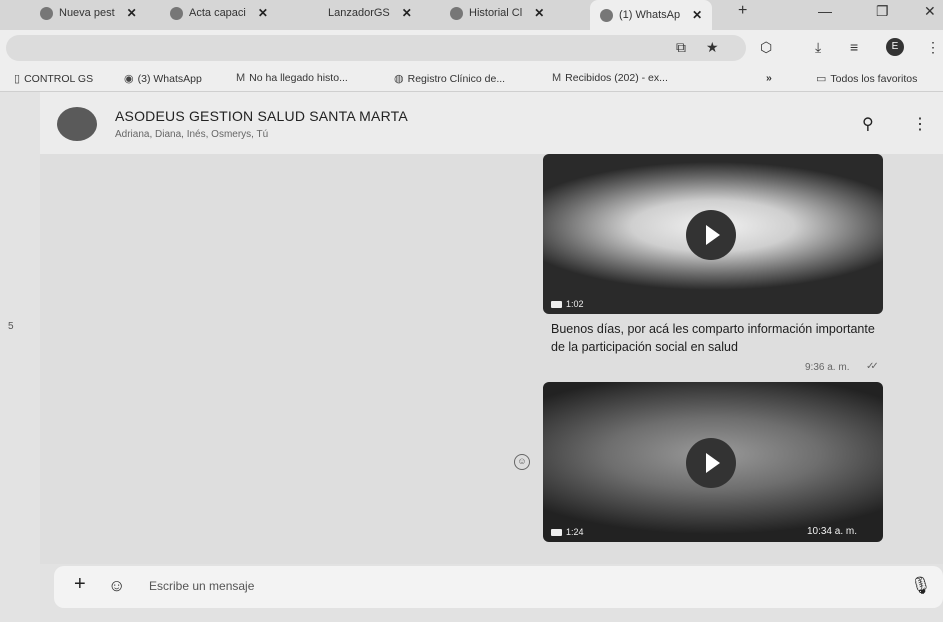 The image size is (943, 622). Describe the element at coordinates (769, 78) in the screenshot. I see `more-bookmarks-button: »` at that location.